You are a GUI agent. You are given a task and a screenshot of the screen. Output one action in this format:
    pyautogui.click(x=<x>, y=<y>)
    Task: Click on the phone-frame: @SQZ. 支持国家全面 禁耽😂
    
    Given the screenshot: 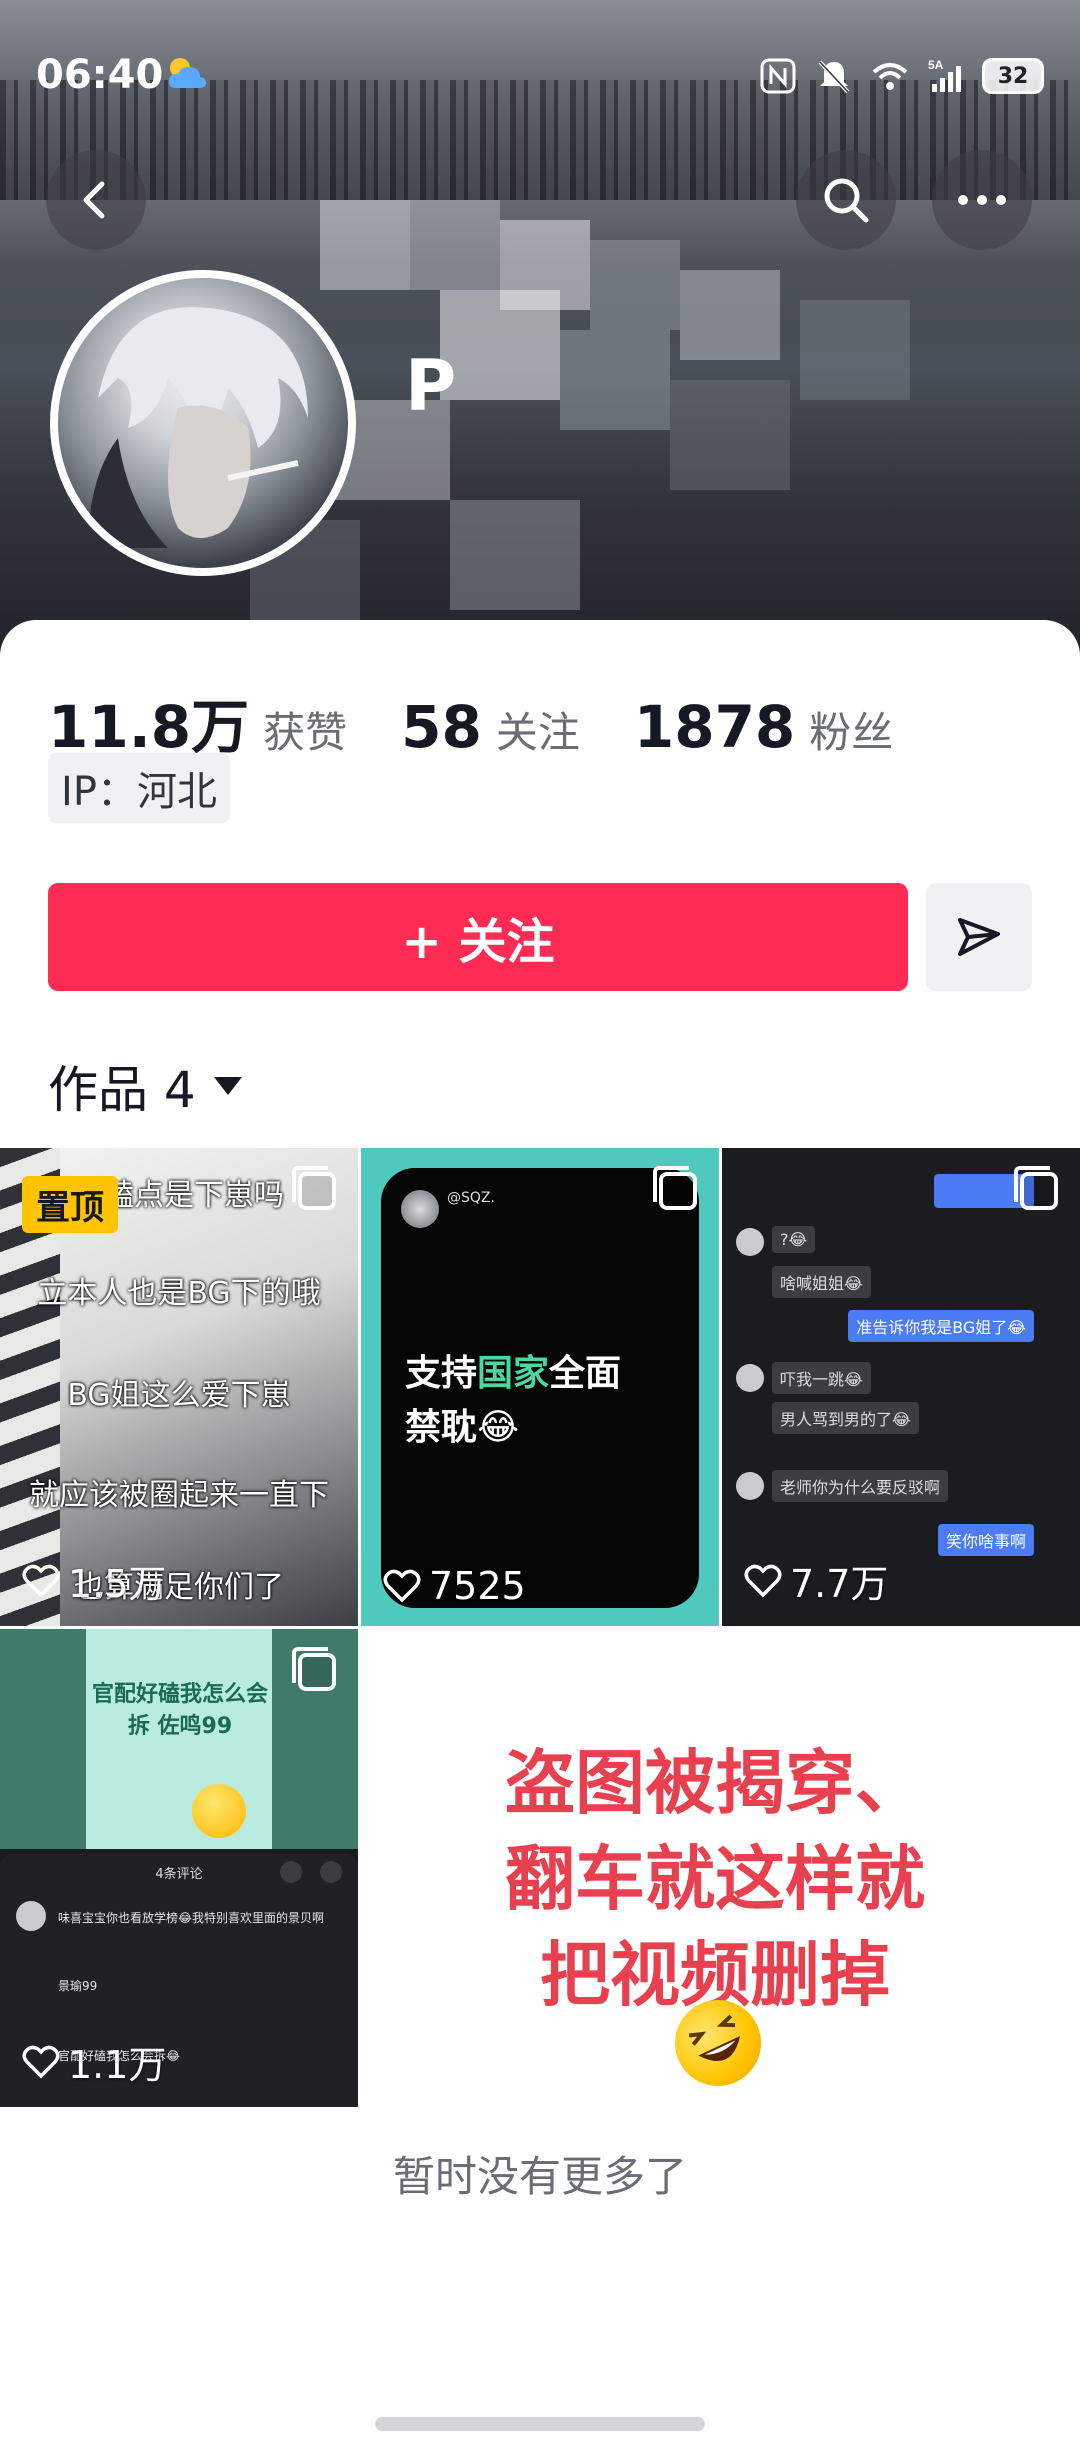 What is the action you would take?
    pyautogui.click(x=540, y=1388)
    